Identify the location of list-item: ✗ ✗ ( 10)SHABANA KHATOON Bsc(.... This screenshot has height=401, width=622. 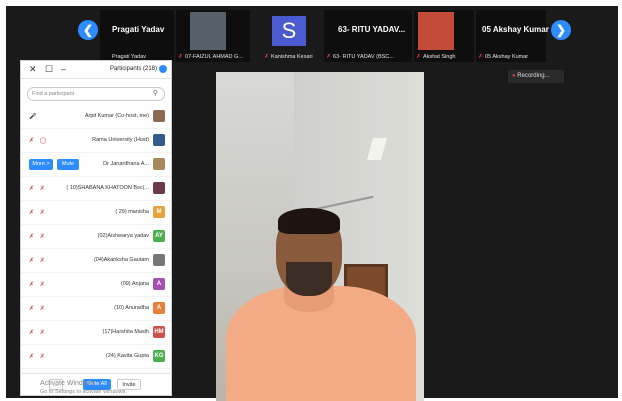
(96, 189).